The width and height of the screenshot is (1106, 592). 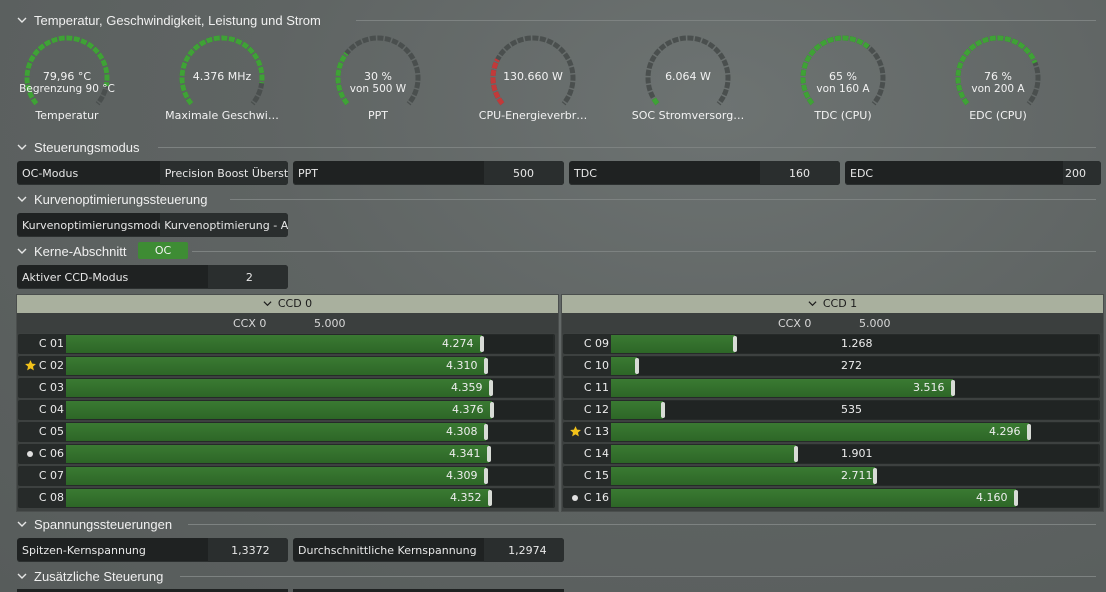 What do you see at coordinates (309, 432) in the screenshot?
I see `core-slider-track: 4.308` at bounding box center [309, 432].